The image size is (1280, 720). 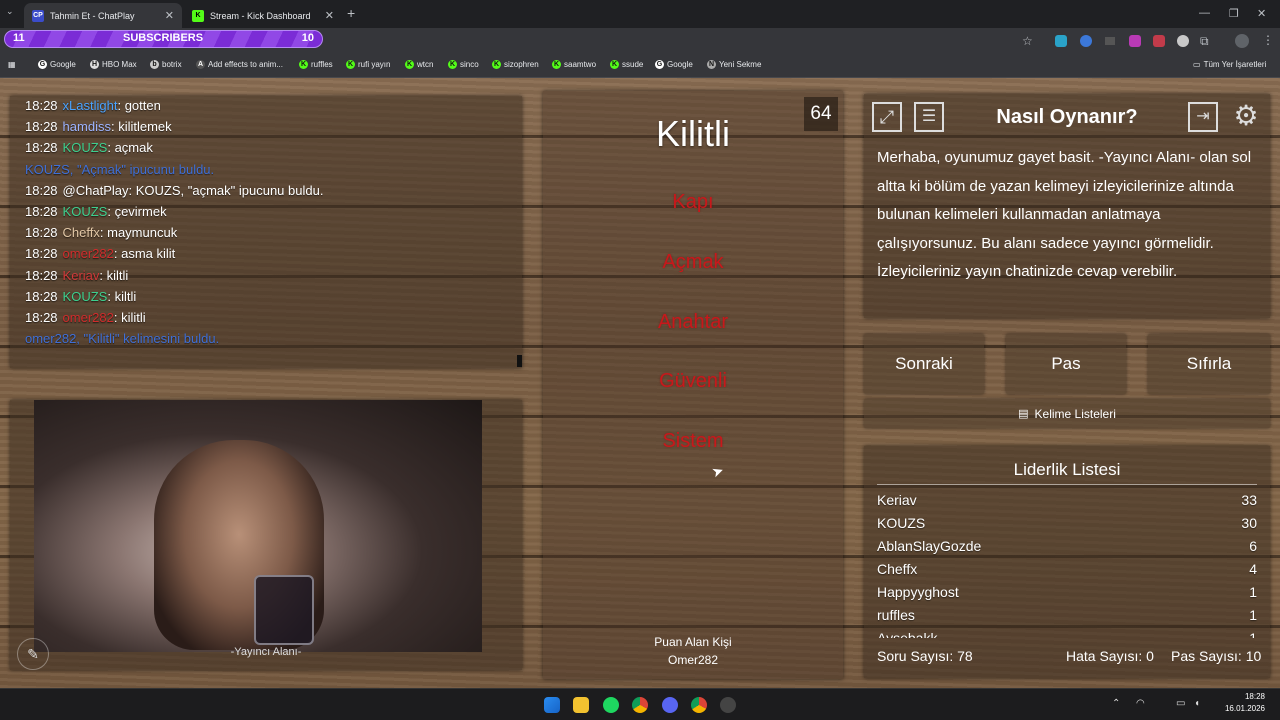 What do you see at coordinates (1116, 703) in the screenshot?
I see `tray-chevron-icon: ⌃` at bounding box center [1116, 703].